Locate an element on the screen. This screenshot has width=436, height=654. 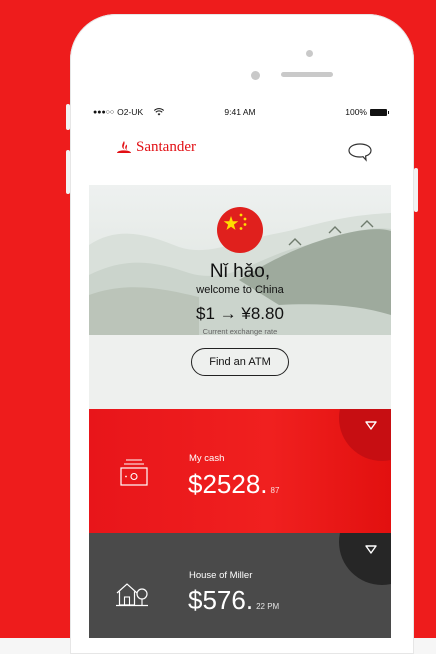
balance-main: $2528. is located at coordinates (228, 484).